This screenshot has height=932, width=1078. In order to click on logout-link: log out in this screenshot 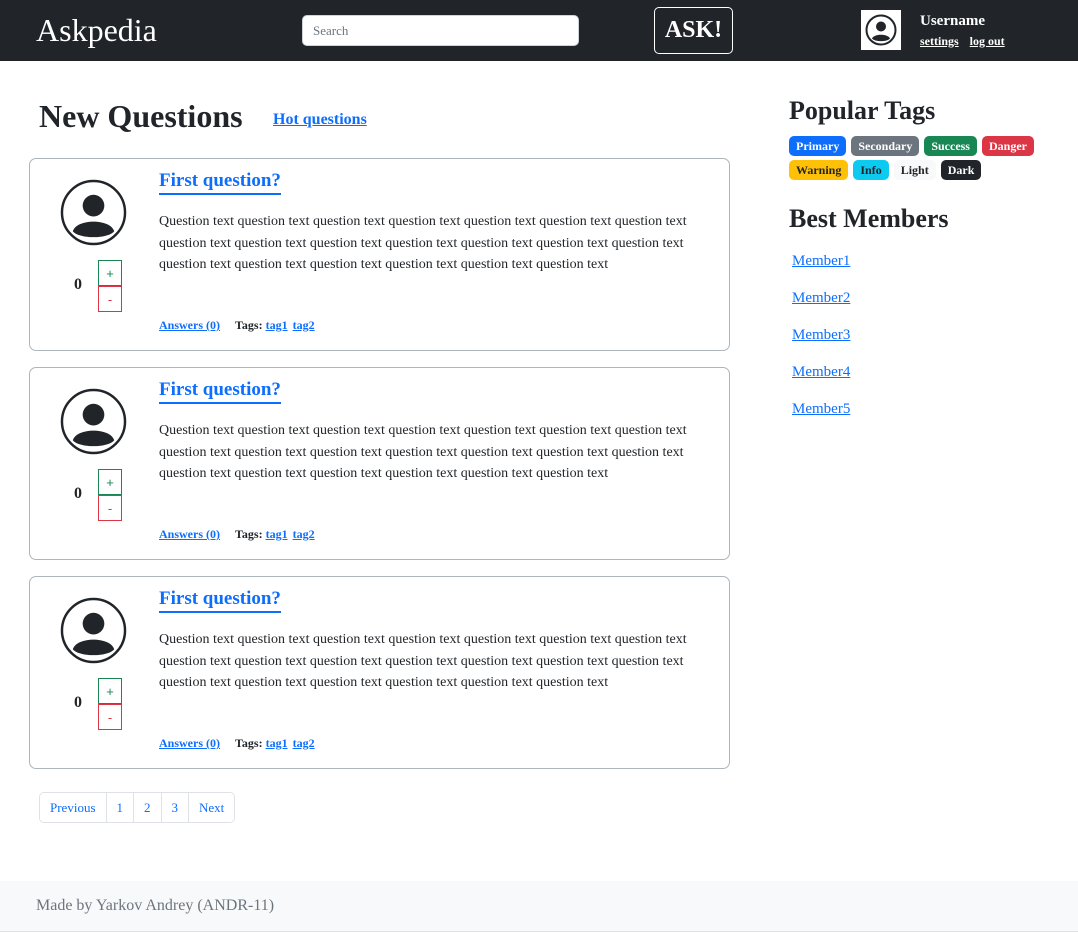, I will do `click(987, 41)`.